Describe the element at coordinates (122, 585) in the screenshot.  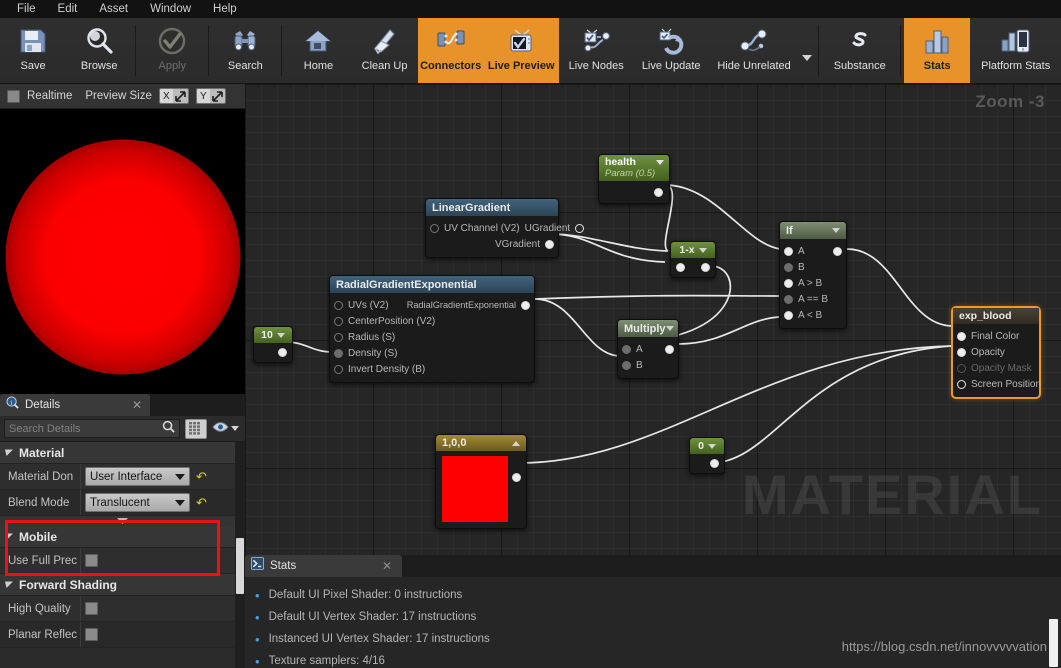
I see `category-header-forward-shading: Forward Shading` at that location.